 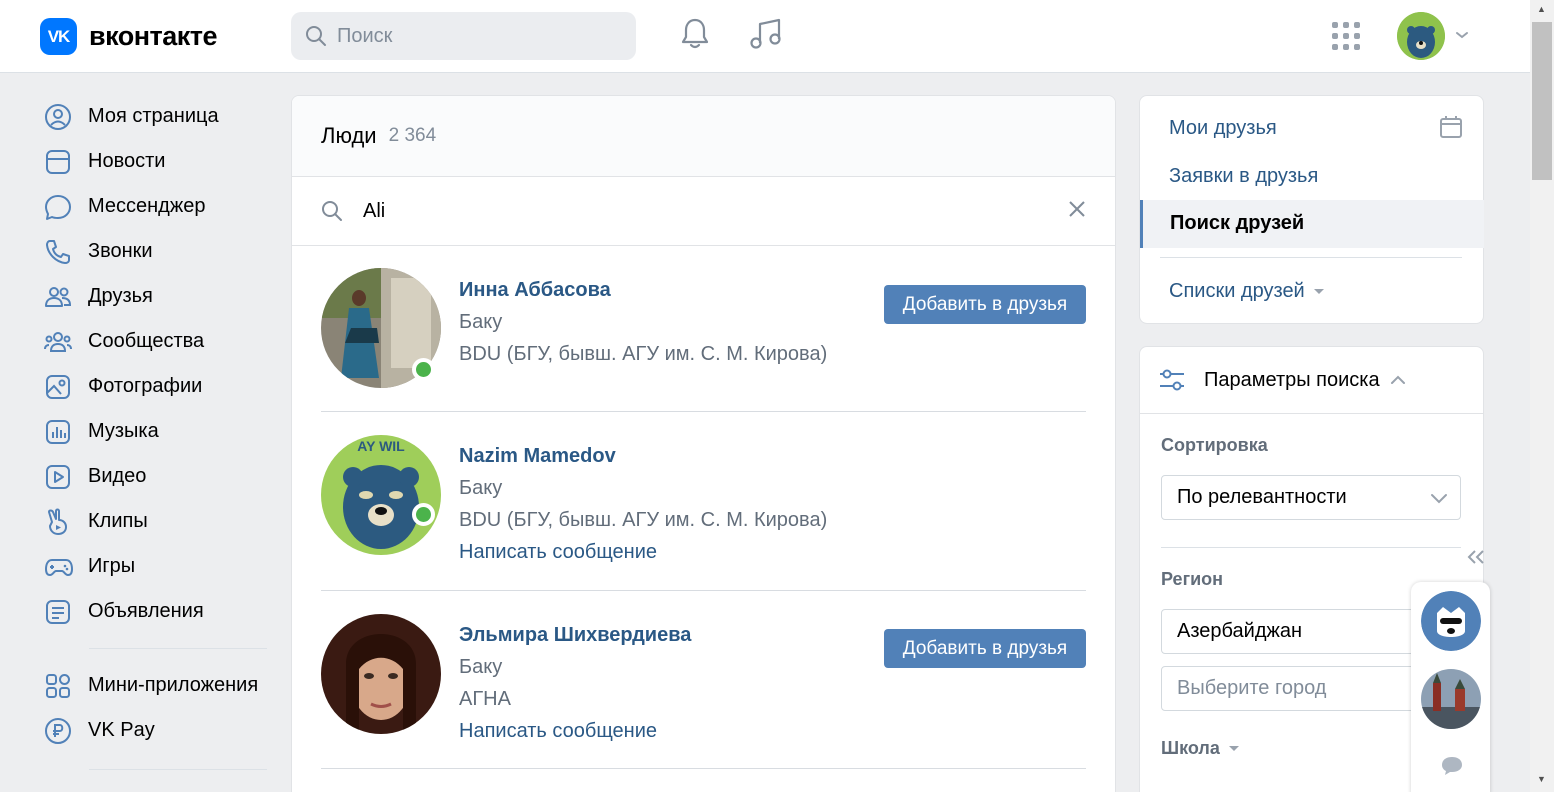 What do you see at coordinates (1462, 35) in the screenshot?
I see `chevron-down-icon` at bounding box center [1462, 35].